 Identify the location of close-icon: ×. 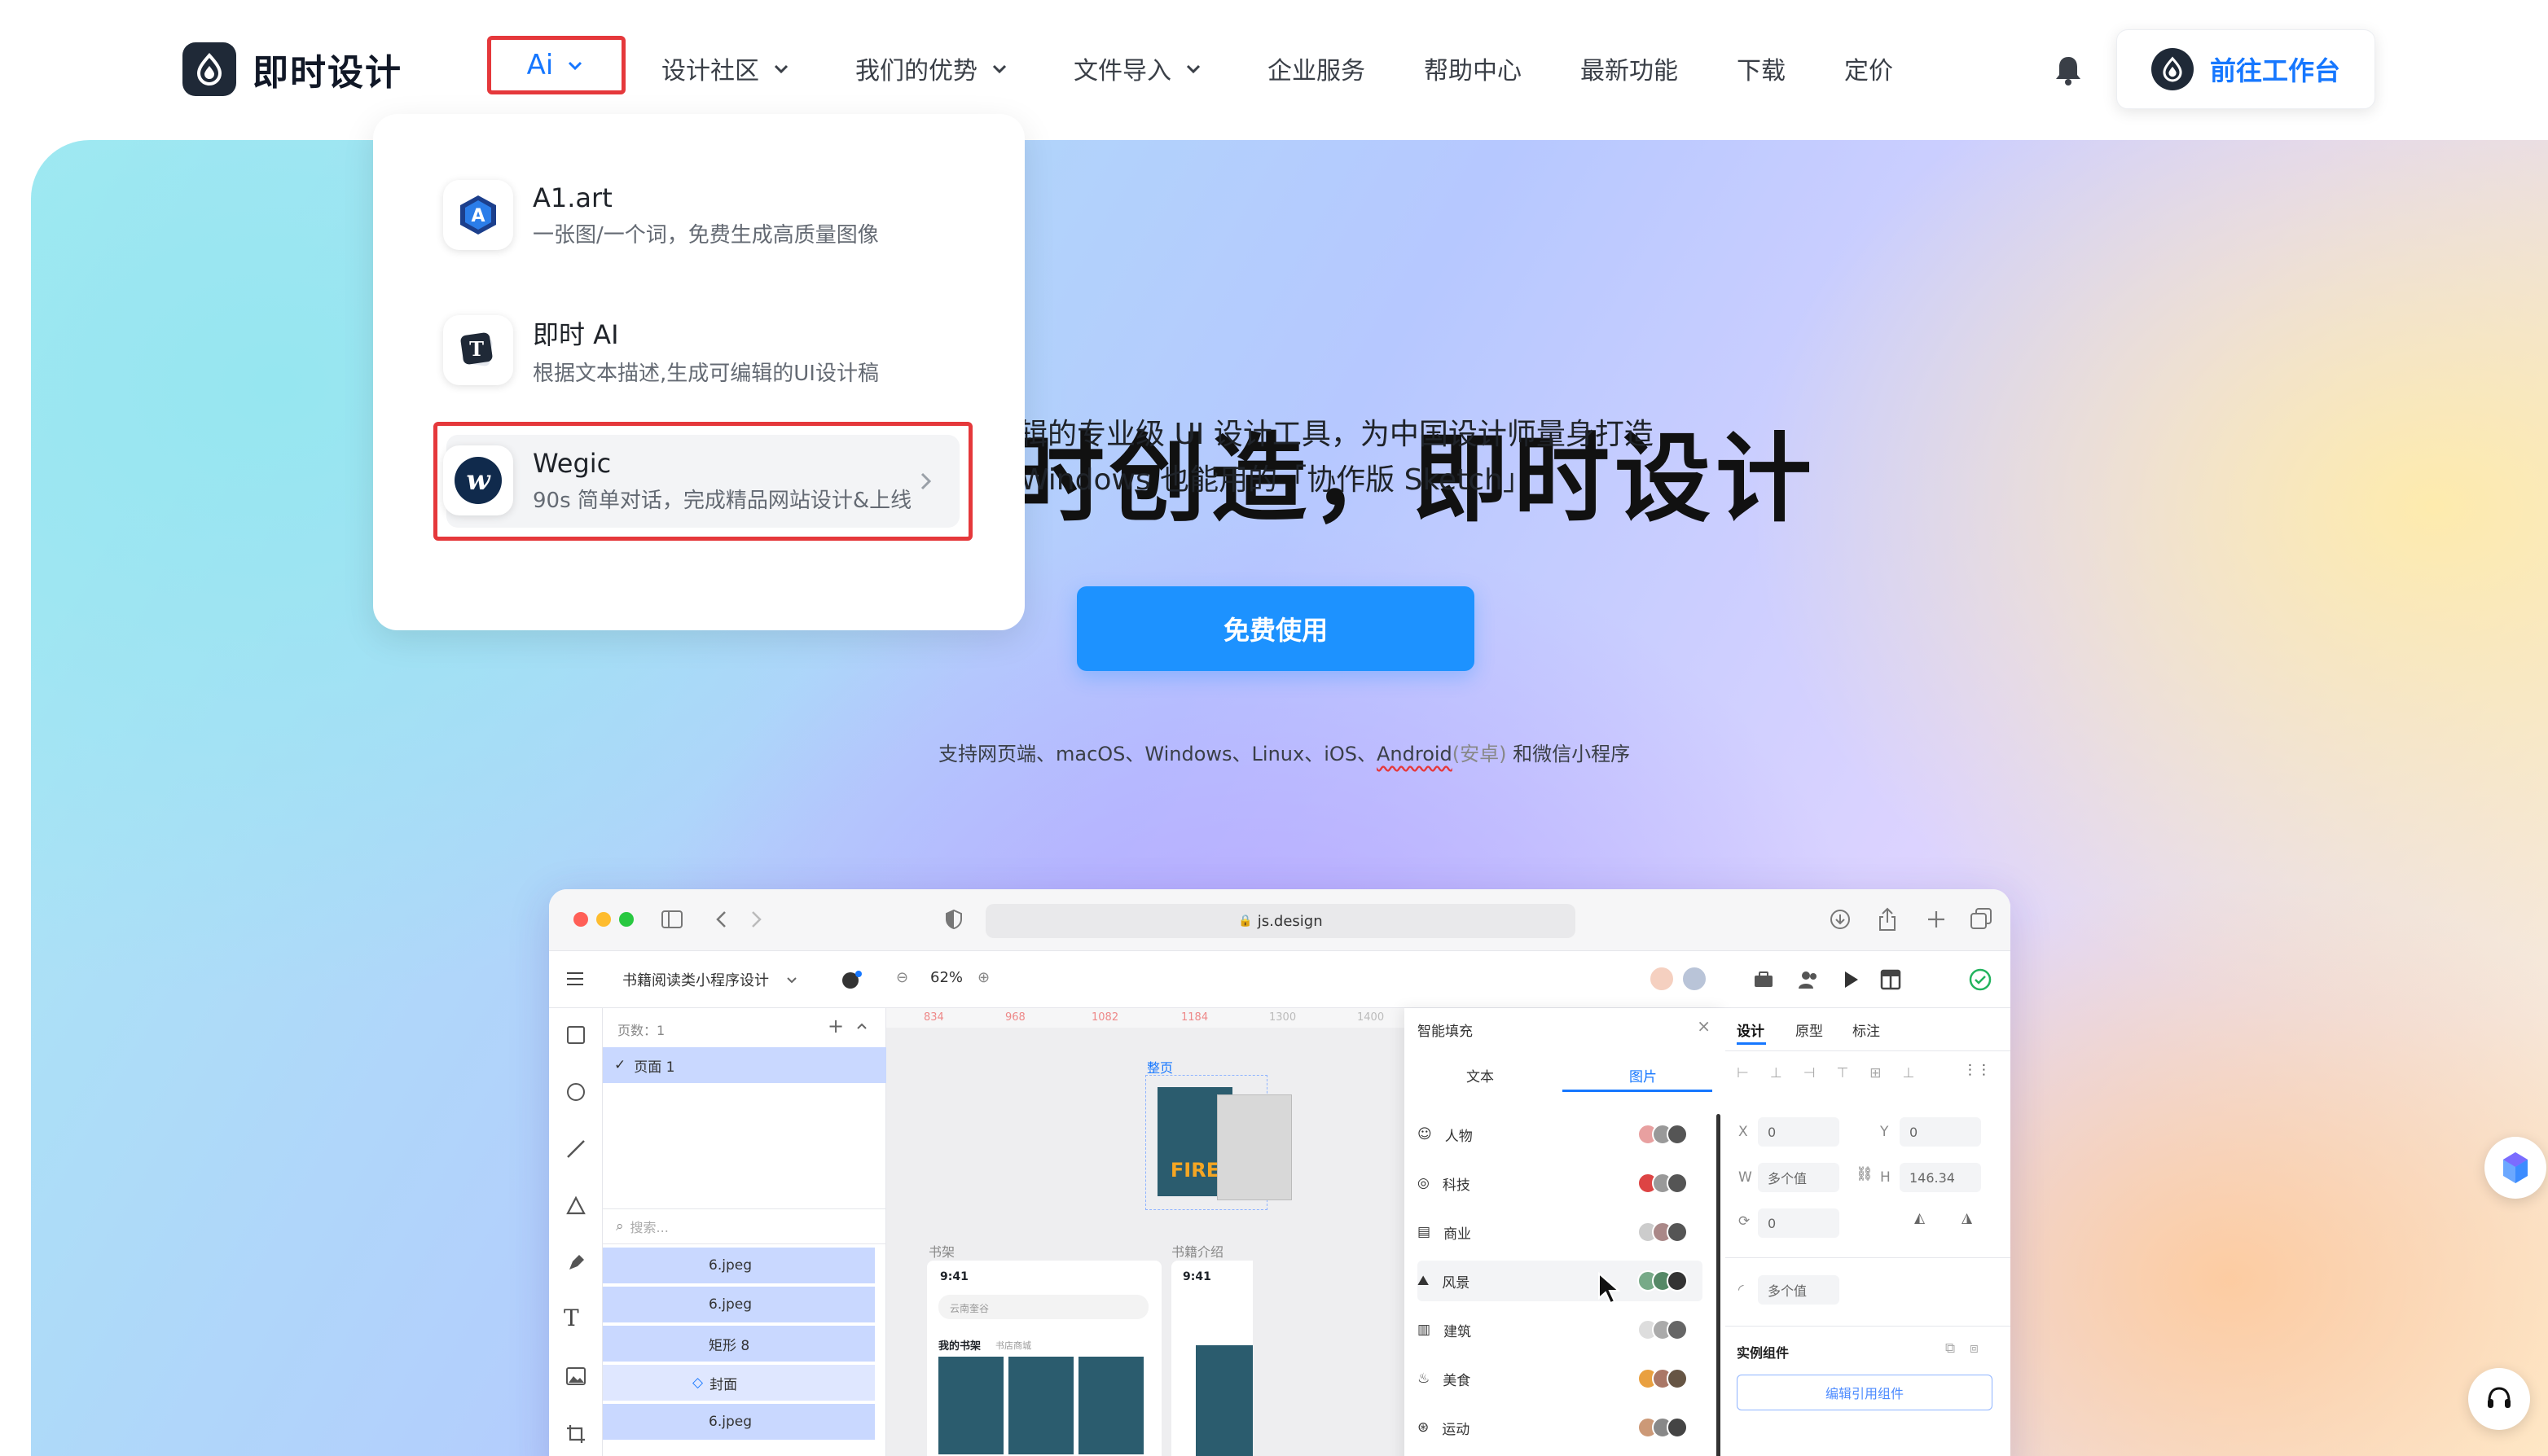
(1704, 1026).